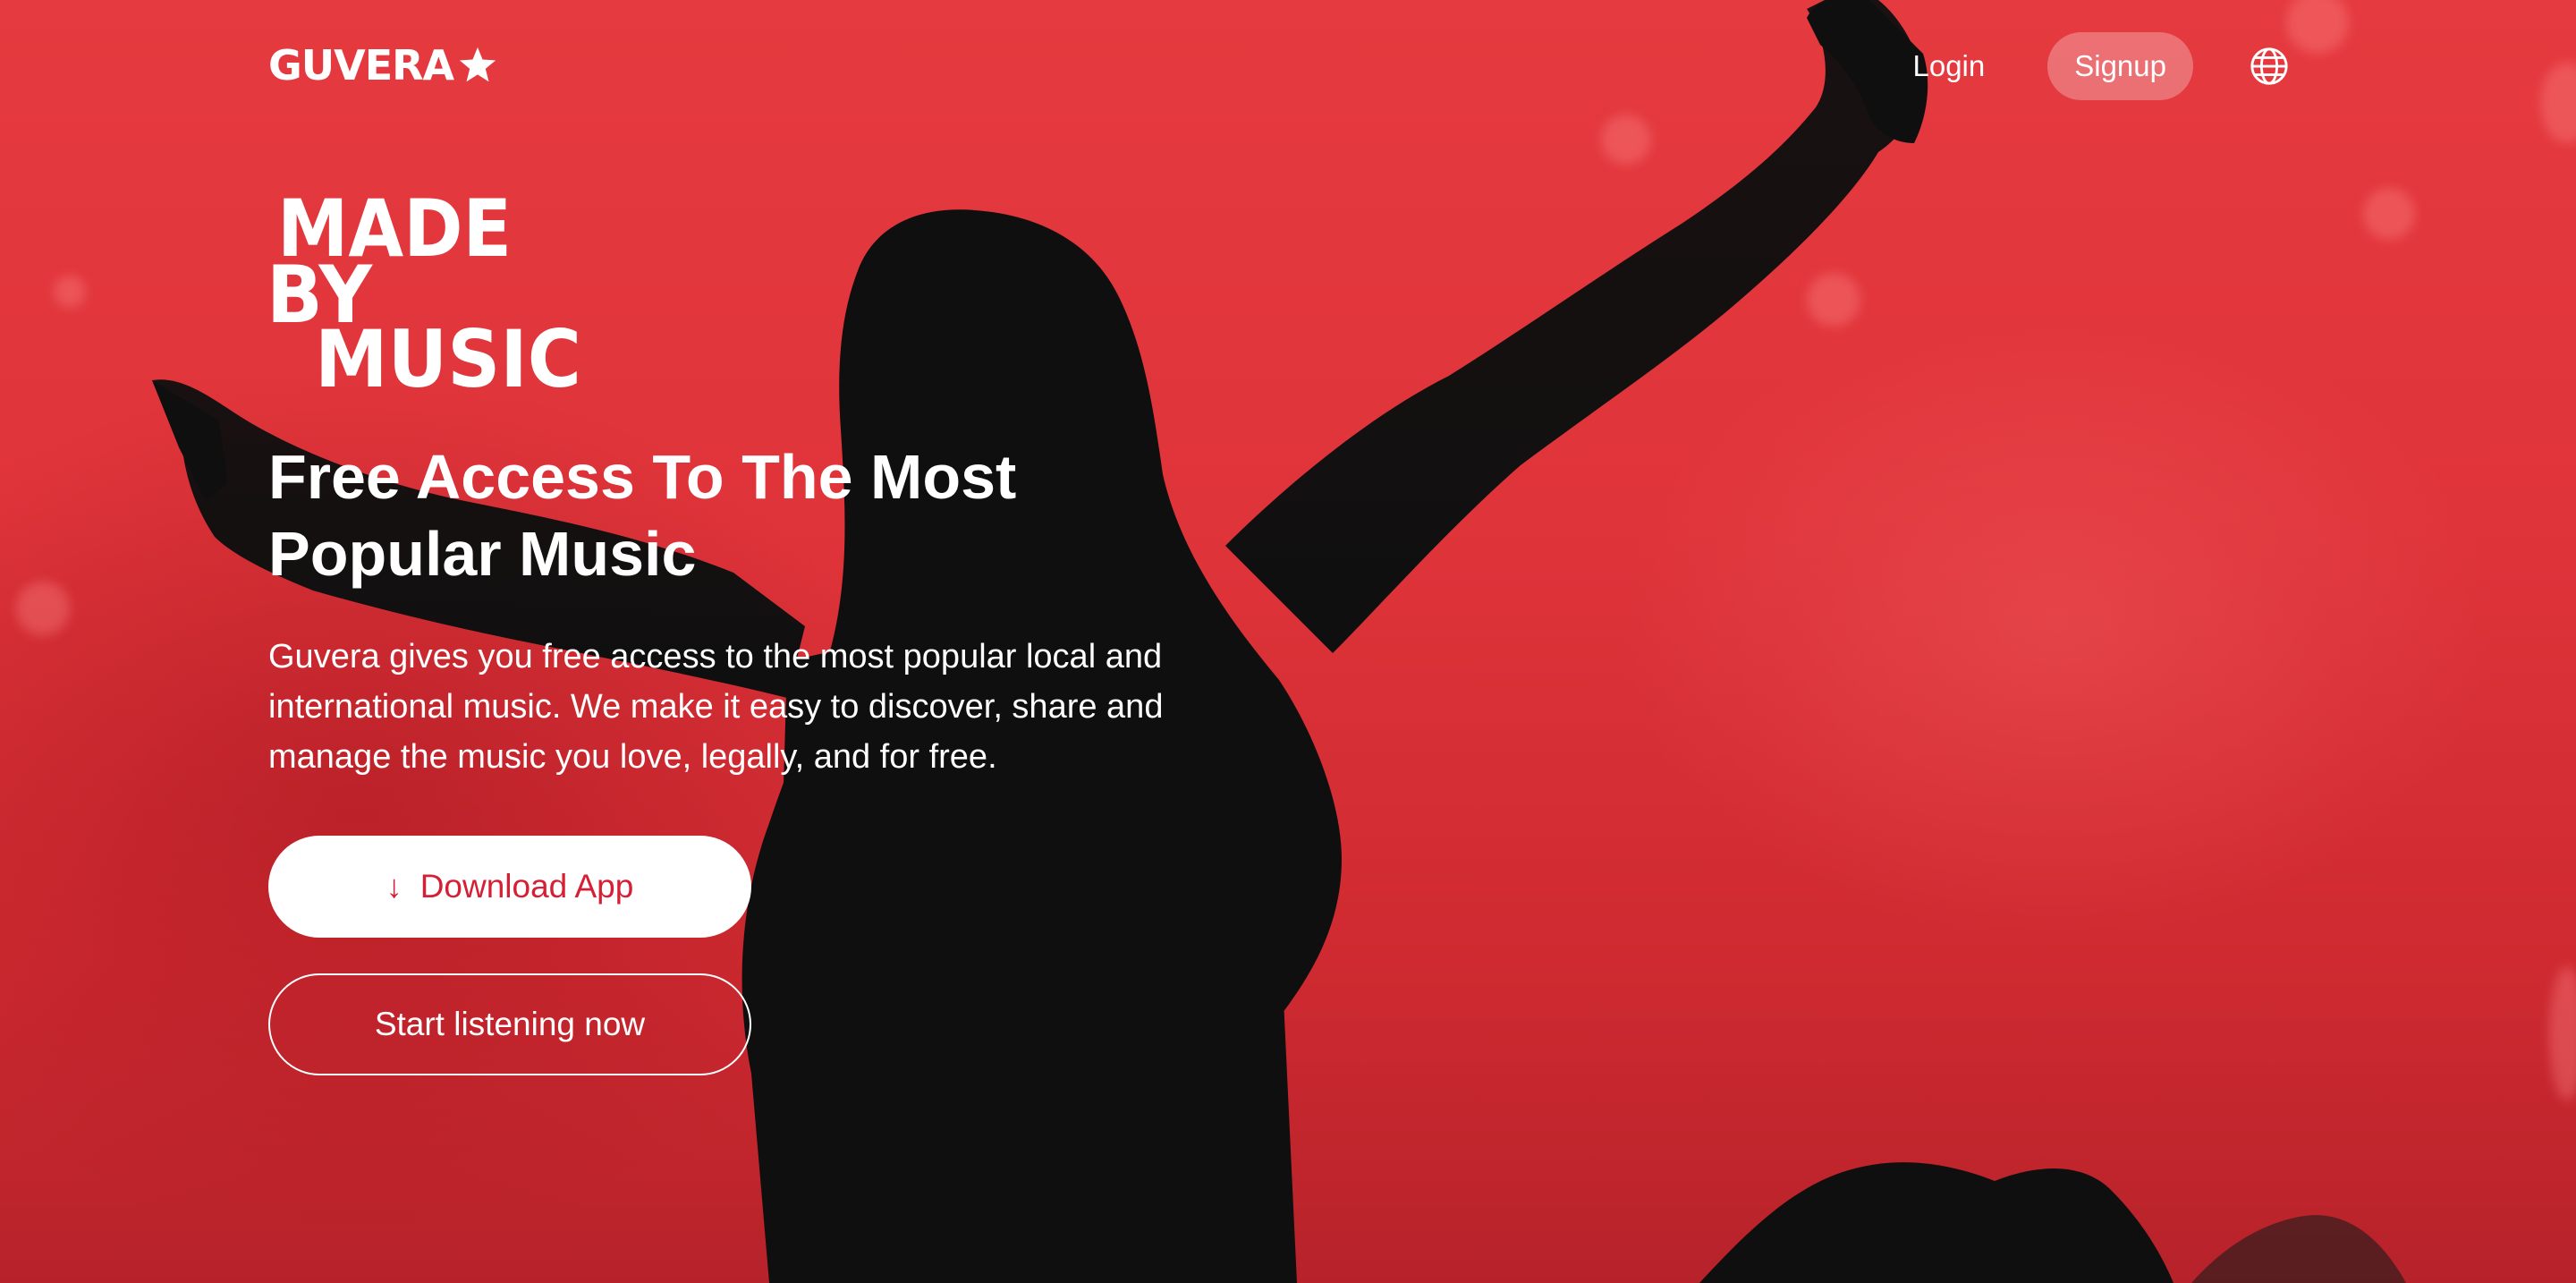 This screenshot has height=1283, width=2576. Describe the element at coordinates (448, 353) in the screenshot. I see `badge-line-music: MUSIC` at that location.